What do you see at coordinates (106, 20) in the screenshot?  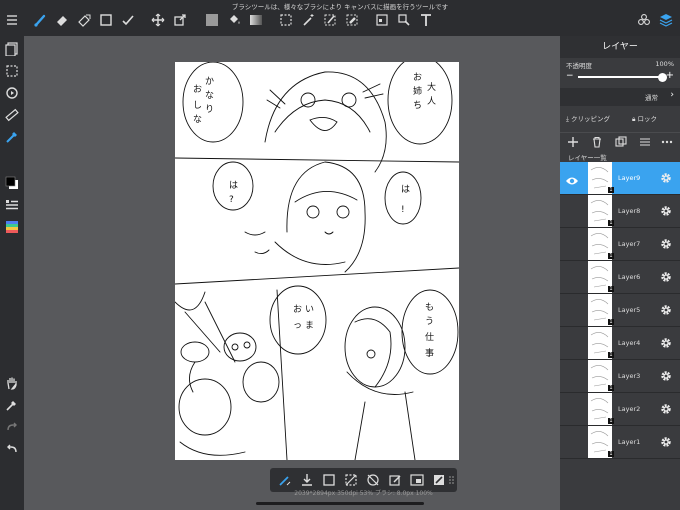 I see `rectangle-icon` at bounding box center [106, 20].